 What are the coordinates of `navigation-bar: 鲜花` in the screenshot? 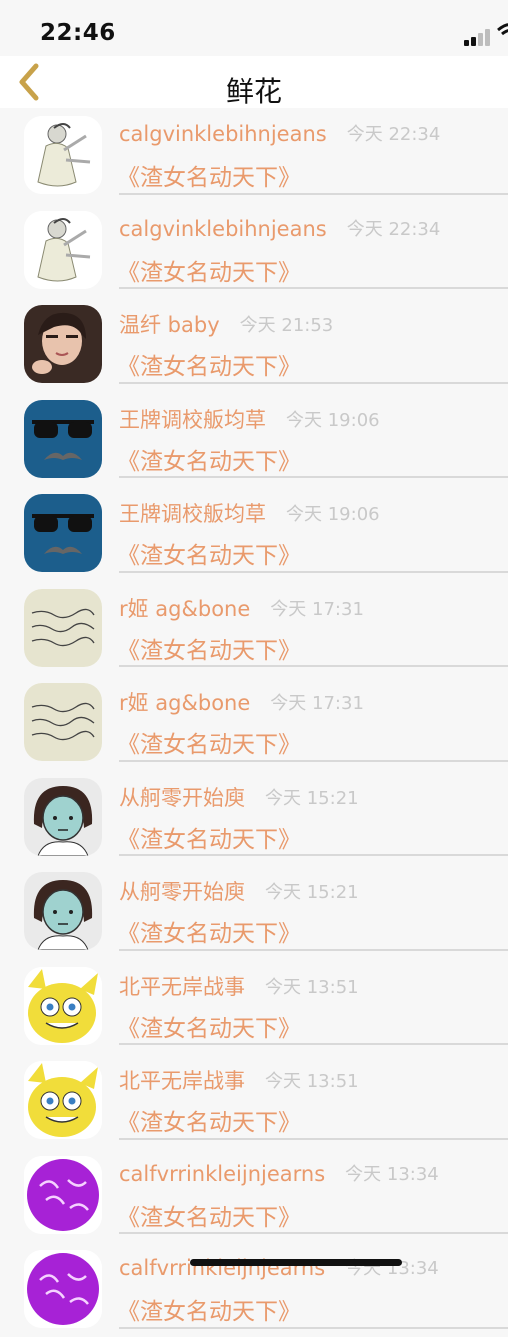 It's located at (254, 82).